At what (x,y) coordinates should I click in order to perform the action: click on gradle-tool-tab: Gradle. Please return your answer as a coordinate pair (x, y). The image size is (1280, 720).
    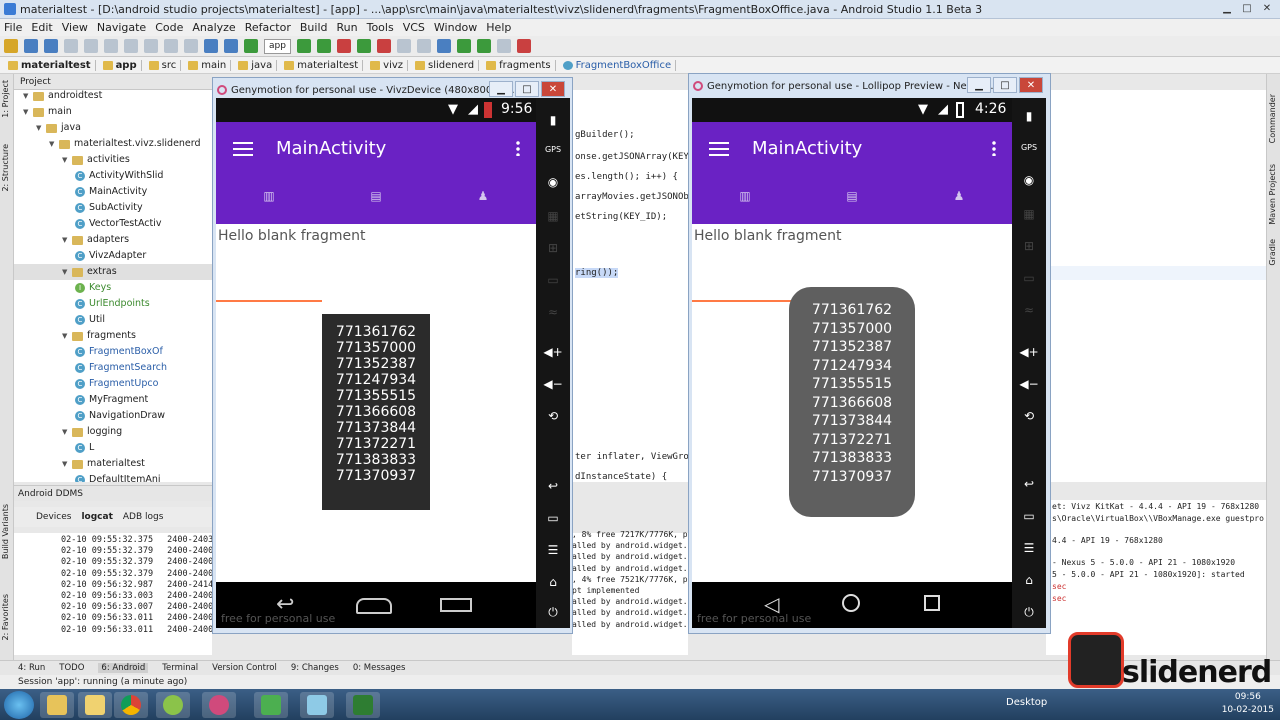
    Looking at the image, I should click on (1274, 252).